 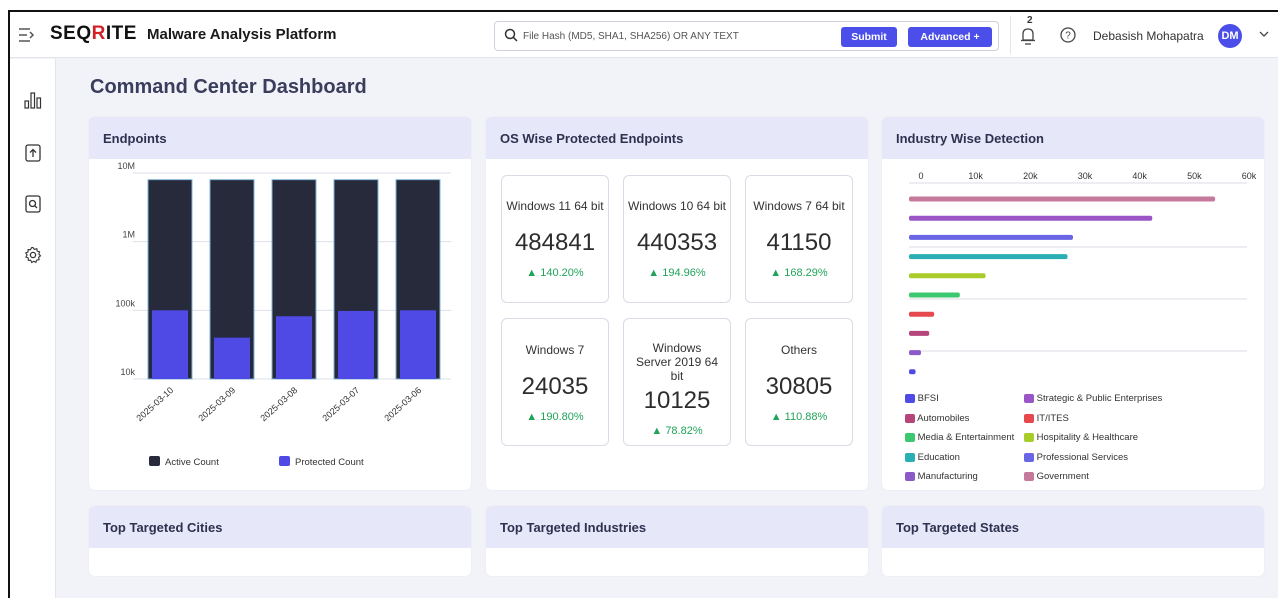 What do you see at coordinates (1249, 176) in the screenshot?
I see `x-tick-label: 60k` at bounding box center [1249, 176].